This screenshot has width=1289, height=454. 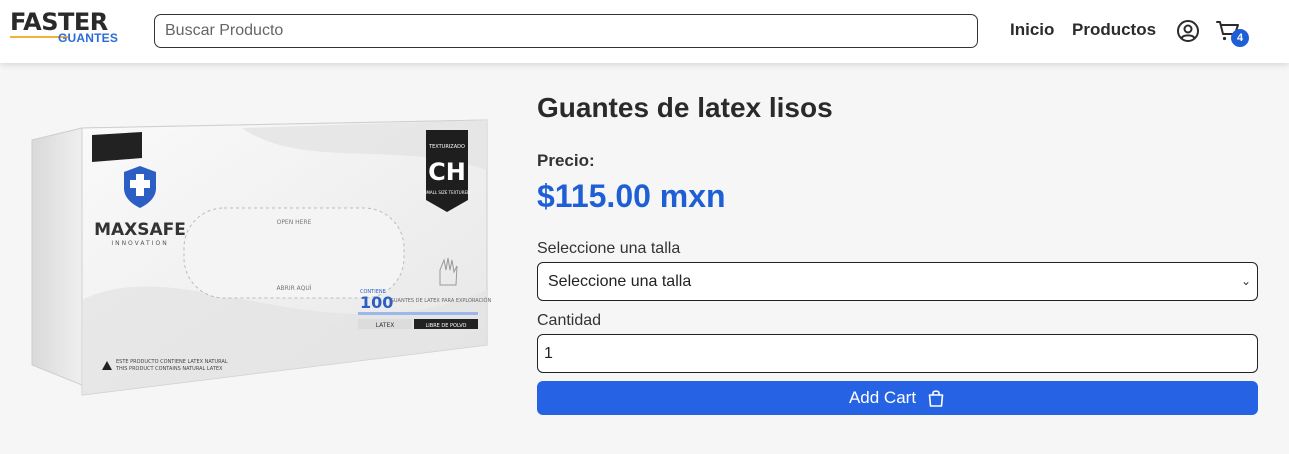 I want to click on nav-link-inicio: Inicio, so click(x=1032, y=30).